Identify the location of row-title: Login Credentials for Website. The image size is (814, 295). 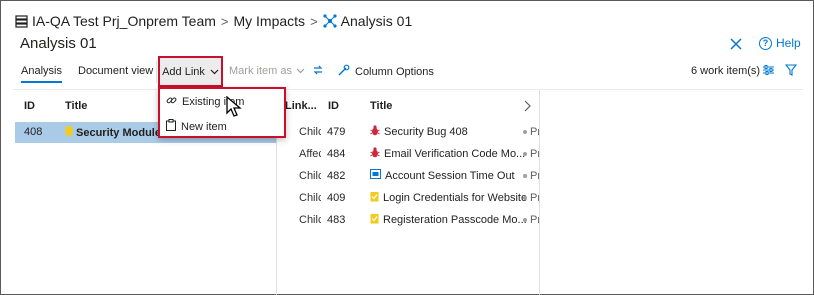
(455, 198).